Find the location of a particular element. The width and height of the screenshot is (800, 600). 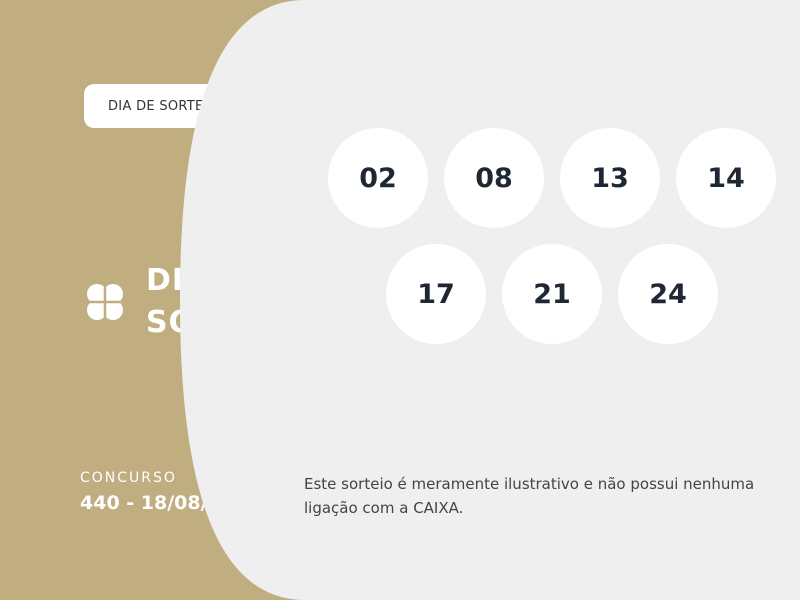

number-ball: 17 is located at coordinates (436, 294).